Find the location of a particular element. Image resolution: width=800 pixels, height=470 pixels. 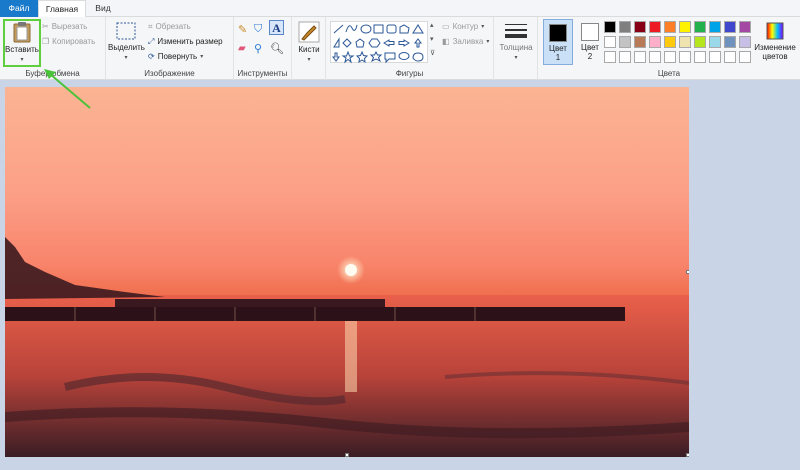

copy-icon: ❐ is located at coordinates (46, 41).